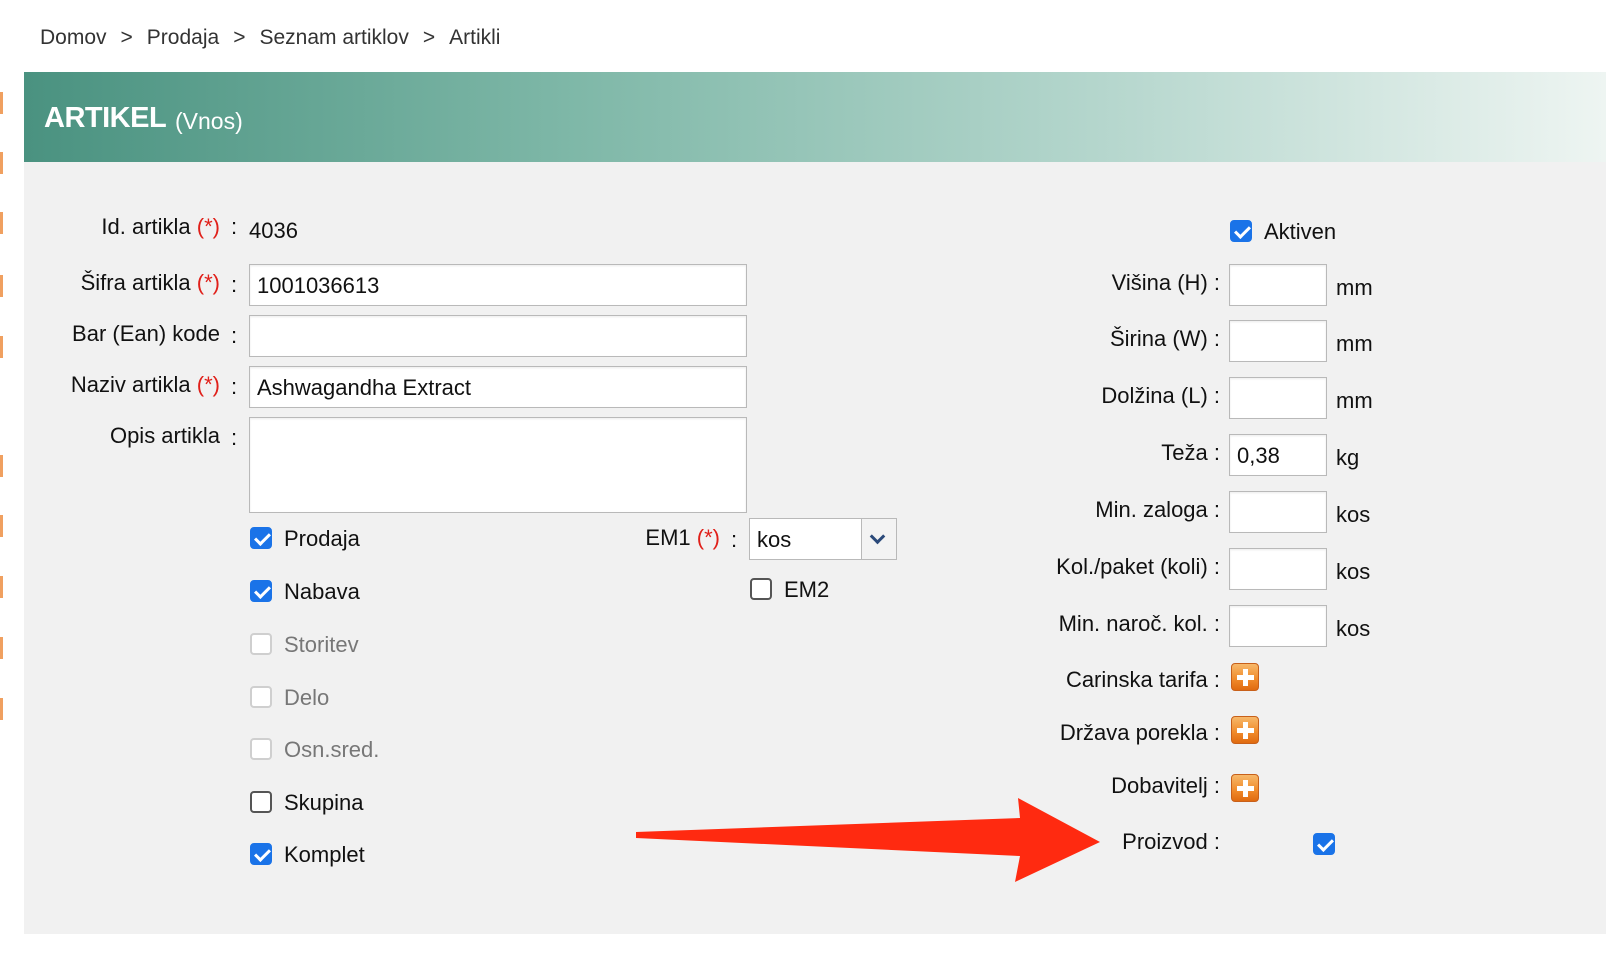 Image resolution: width=1606 pixels, height=970 pixels. Describe the element at coordinates (1190, 452) in the screenshot. I see `teza-label: Teža :` at that location.